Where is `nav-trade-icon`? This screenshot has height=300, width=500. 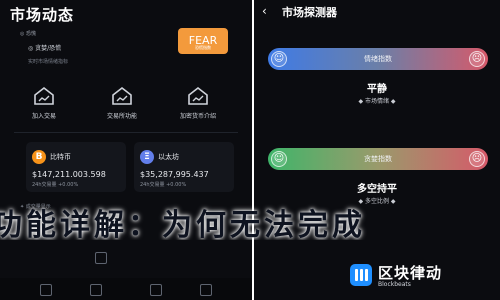 nav-trade-icon is located at coordinates (156, 290).